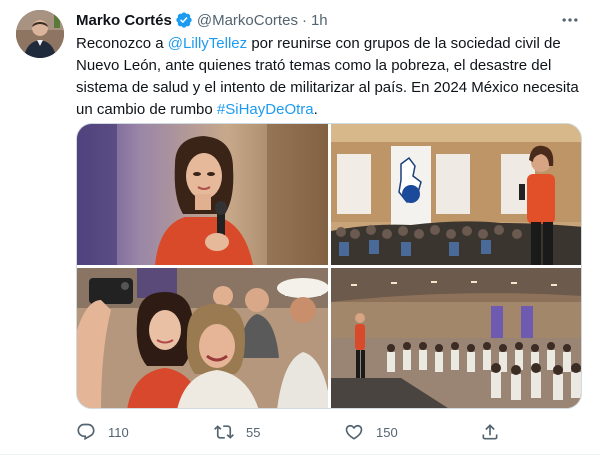 The height and width of the screenshot is (455, 600). Describe the element at coordinates (570, 20) in the screenshot. I see `more-options-icon` at that location.